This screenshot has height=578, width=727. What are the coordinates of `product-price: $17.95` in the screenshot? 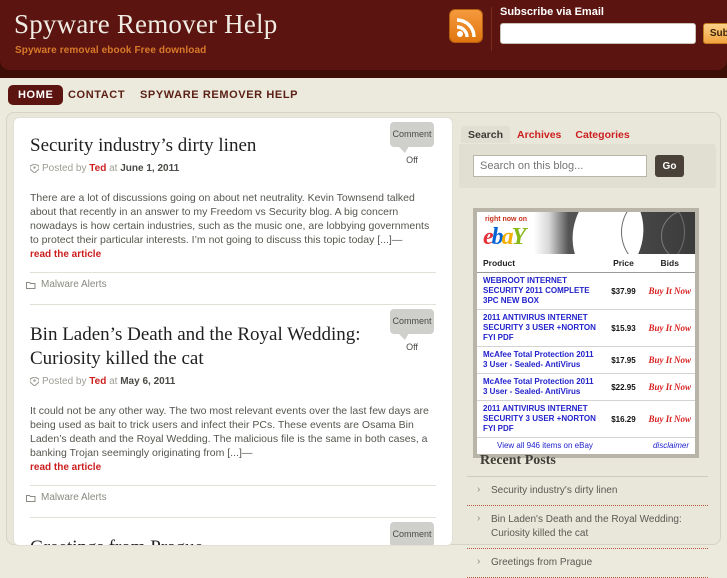 It's located at (622, 360).